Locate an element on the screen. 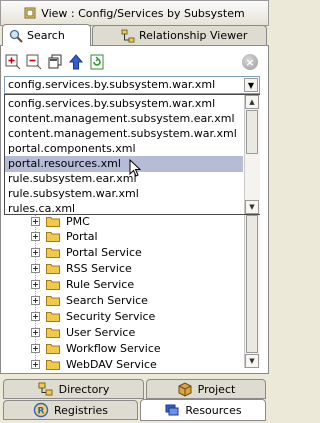  dropdown-option-selected: portal.resources.xml is located at coordinates (124, 164).